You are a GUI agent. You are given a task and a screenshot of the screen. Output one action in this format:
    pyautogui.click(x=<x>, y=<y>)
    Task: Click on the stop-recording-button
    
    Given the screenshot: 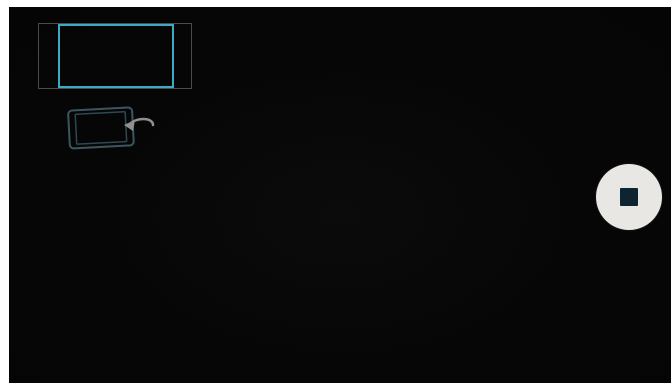 What is the action you would take?
    pyautogui.click(x=629, y=197)
    